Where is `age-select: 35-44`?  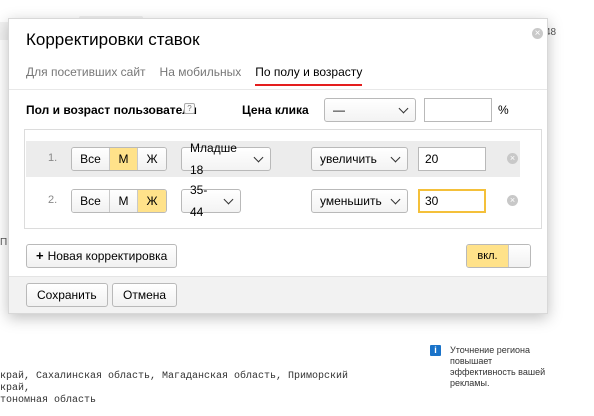
age-select: 35-44 is located at coordinates (211, 201).